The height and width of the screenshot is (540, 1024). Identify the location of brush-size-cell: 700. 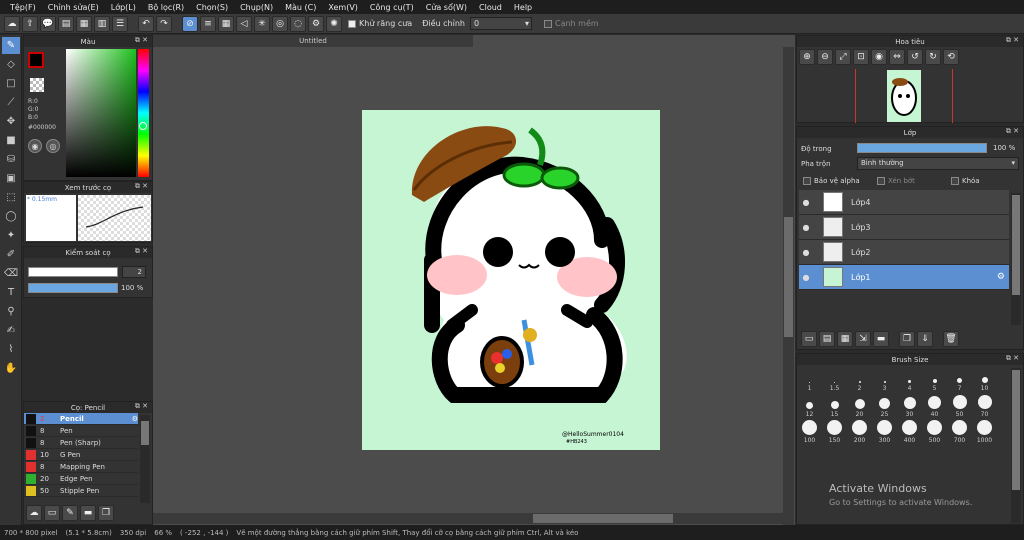
(959, 431).